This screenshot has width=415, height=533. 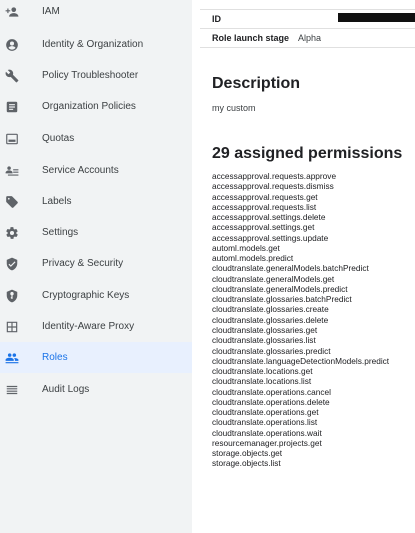 What do you see at coordinates (234, 108) in the screenshot?
I see `description-text: my custom` at bounding box center [234, 108].